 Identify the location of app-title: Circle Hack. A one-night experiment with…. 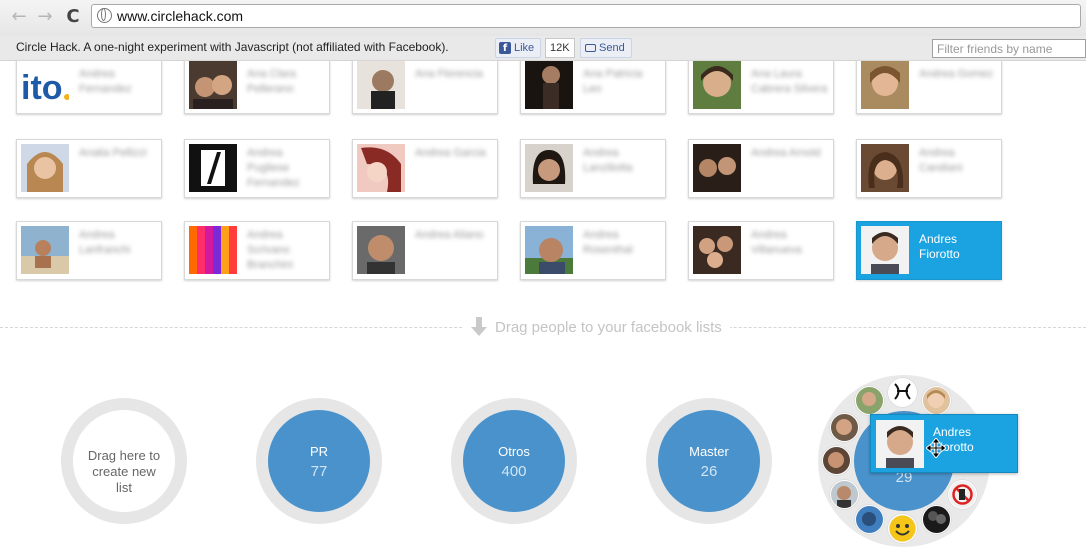
(232, 47).